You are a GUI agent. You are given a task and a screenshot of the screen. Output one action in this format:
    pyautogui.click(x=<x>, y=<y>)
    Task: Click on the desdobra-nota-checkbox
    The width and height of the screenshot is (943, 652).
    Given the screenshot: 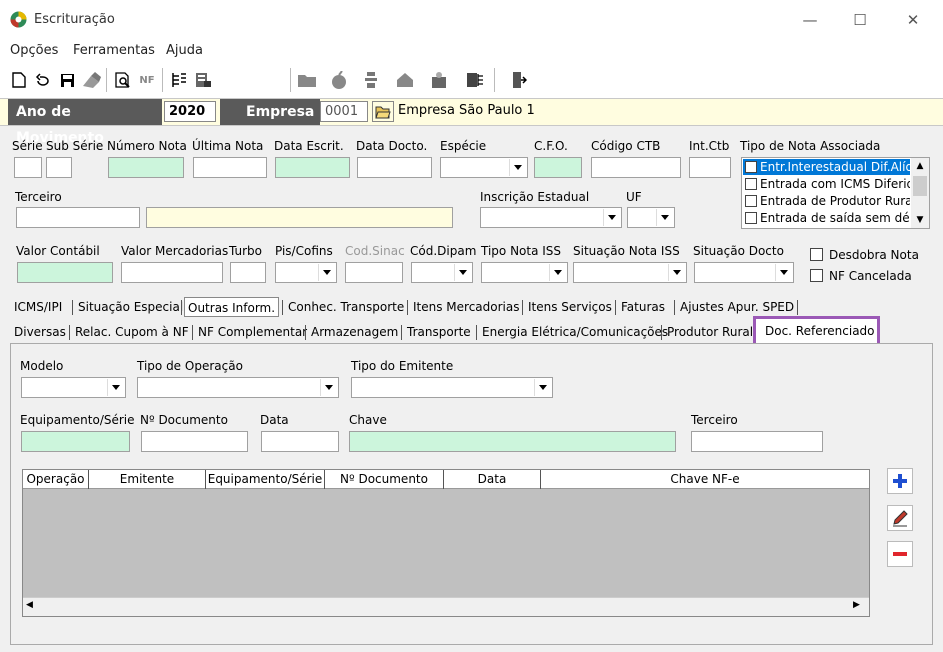 What is the action you would take?
    pyautogui.click(x=816, y=254)
    